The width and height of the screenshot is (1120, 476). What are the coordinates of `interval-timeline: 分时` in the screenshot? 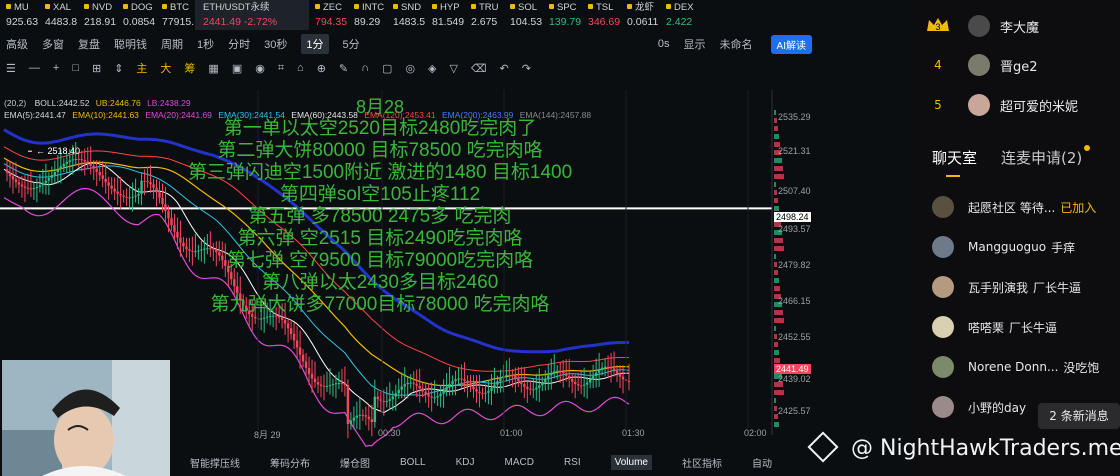 It's located at (239, 44).